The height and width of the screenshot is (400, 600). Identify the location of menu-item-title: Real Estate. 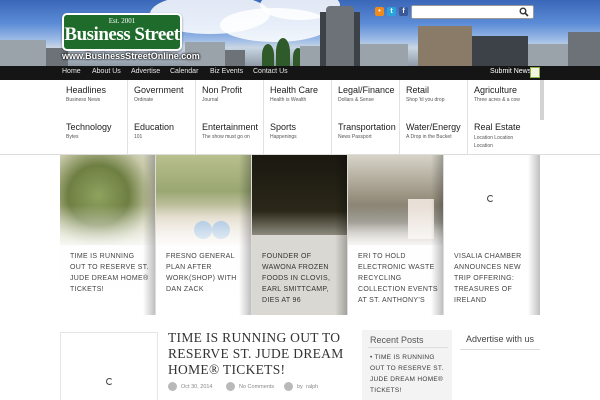
(497, 127).